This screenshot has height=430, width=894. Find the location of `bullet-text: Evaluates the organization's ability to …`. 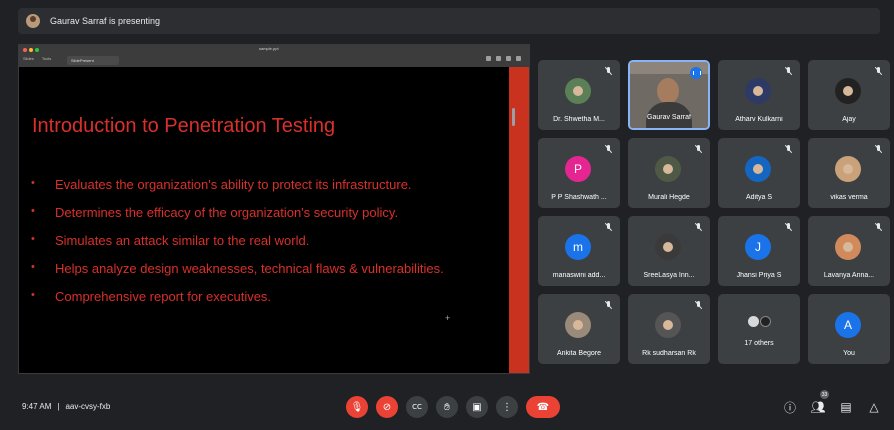

bullet-text: Evaluates the organization's ability to … is located at coordinates (233, 184).